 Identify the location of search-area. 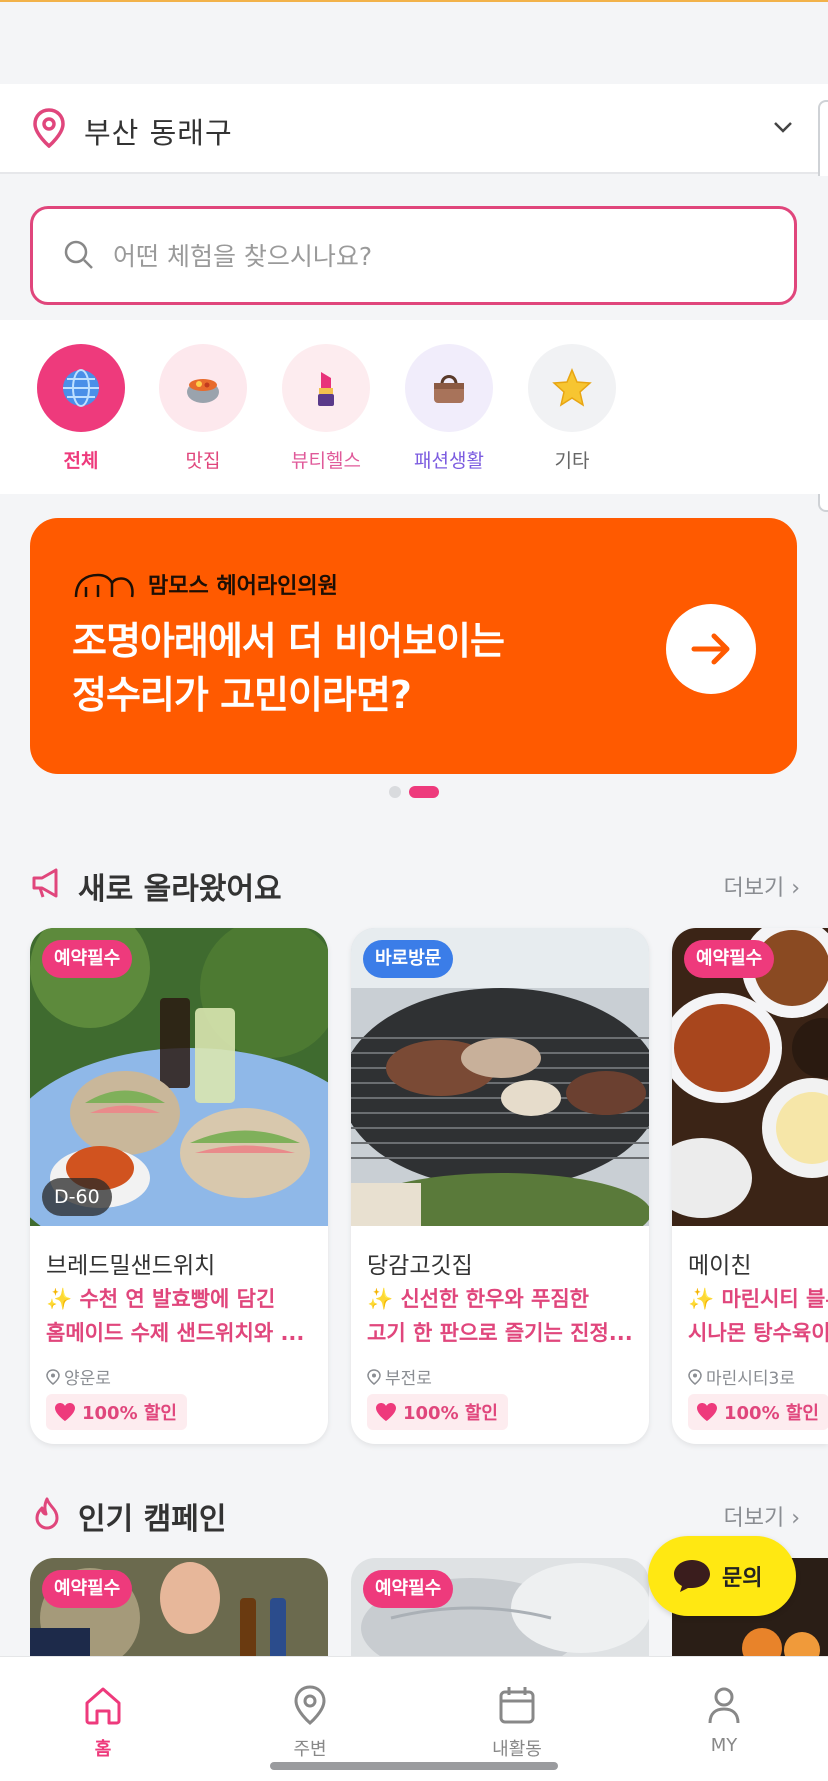
(414, 248).